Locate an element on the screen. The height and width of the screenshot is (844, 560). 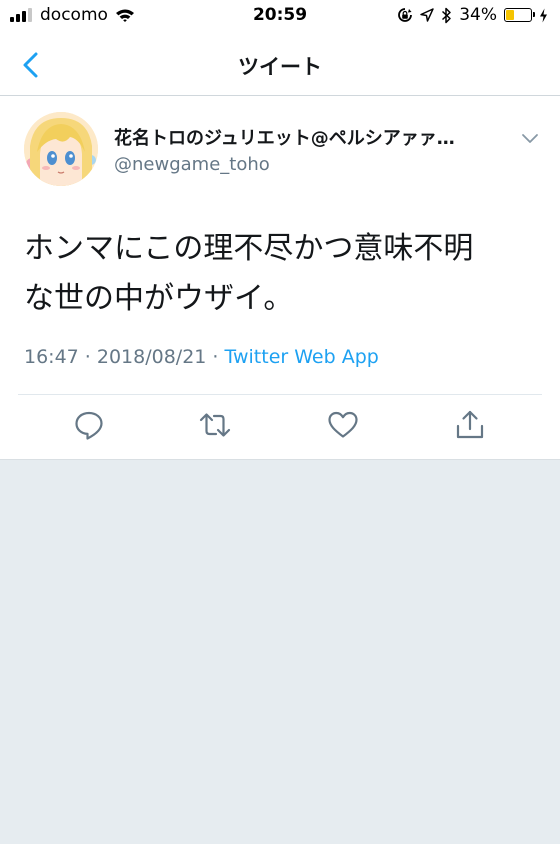
tweet-source-link: Twitter Web App is located at coordinates (302, 357).